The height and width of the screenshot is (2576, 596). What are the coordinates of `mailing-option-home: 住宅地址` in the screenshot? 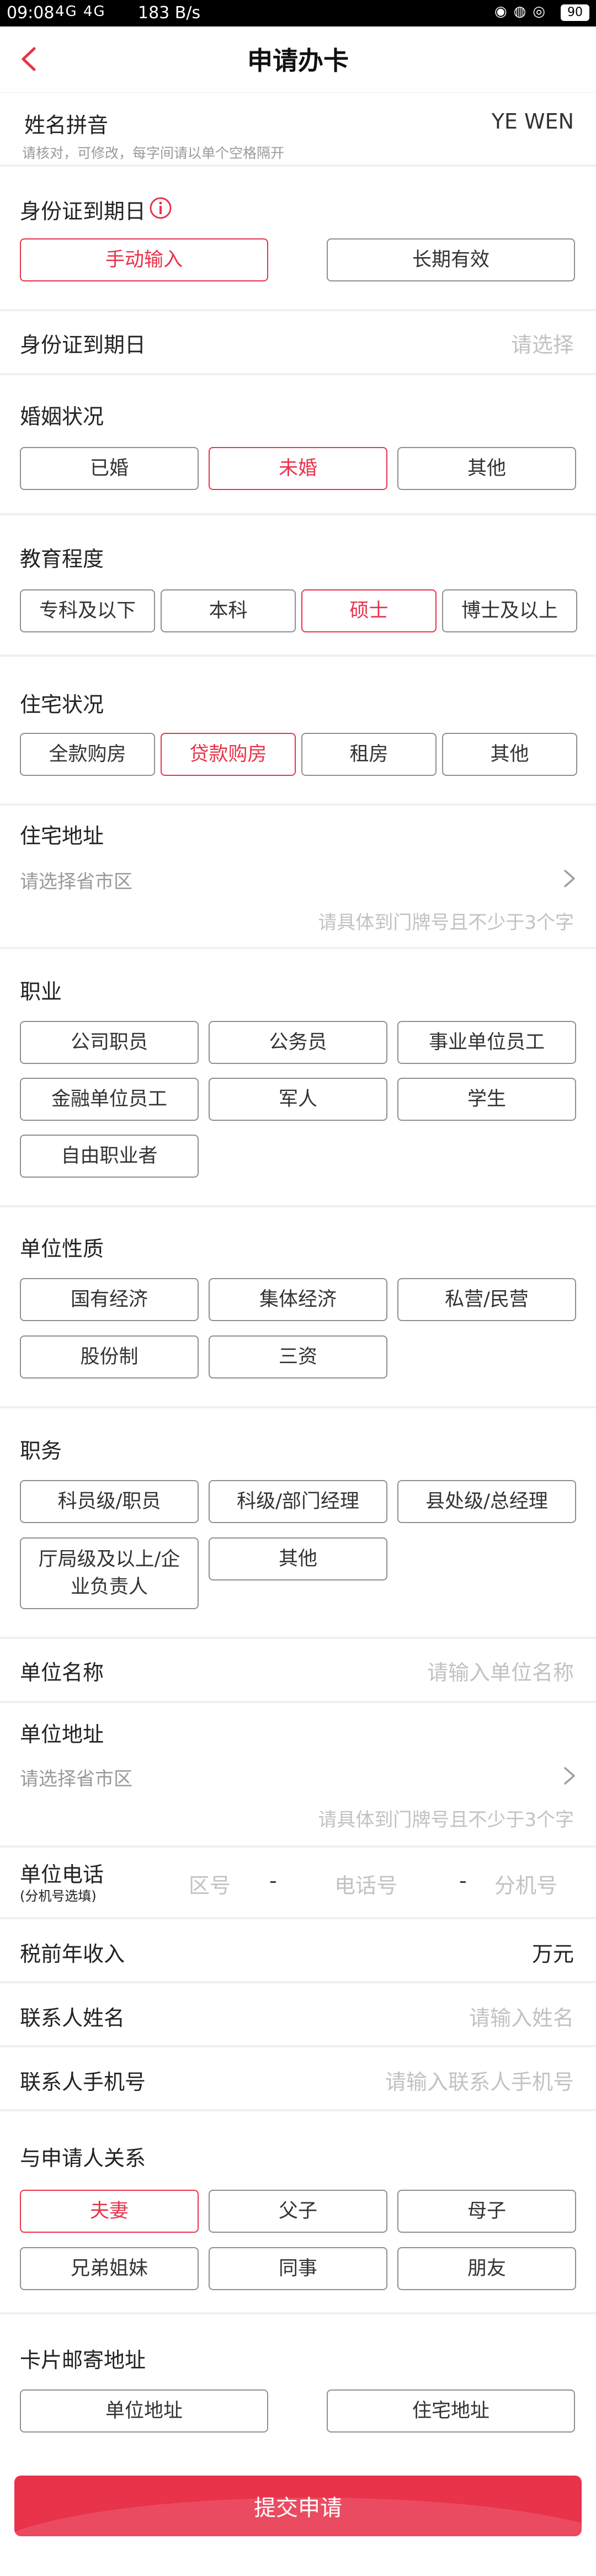 It's located at (451, 2411).